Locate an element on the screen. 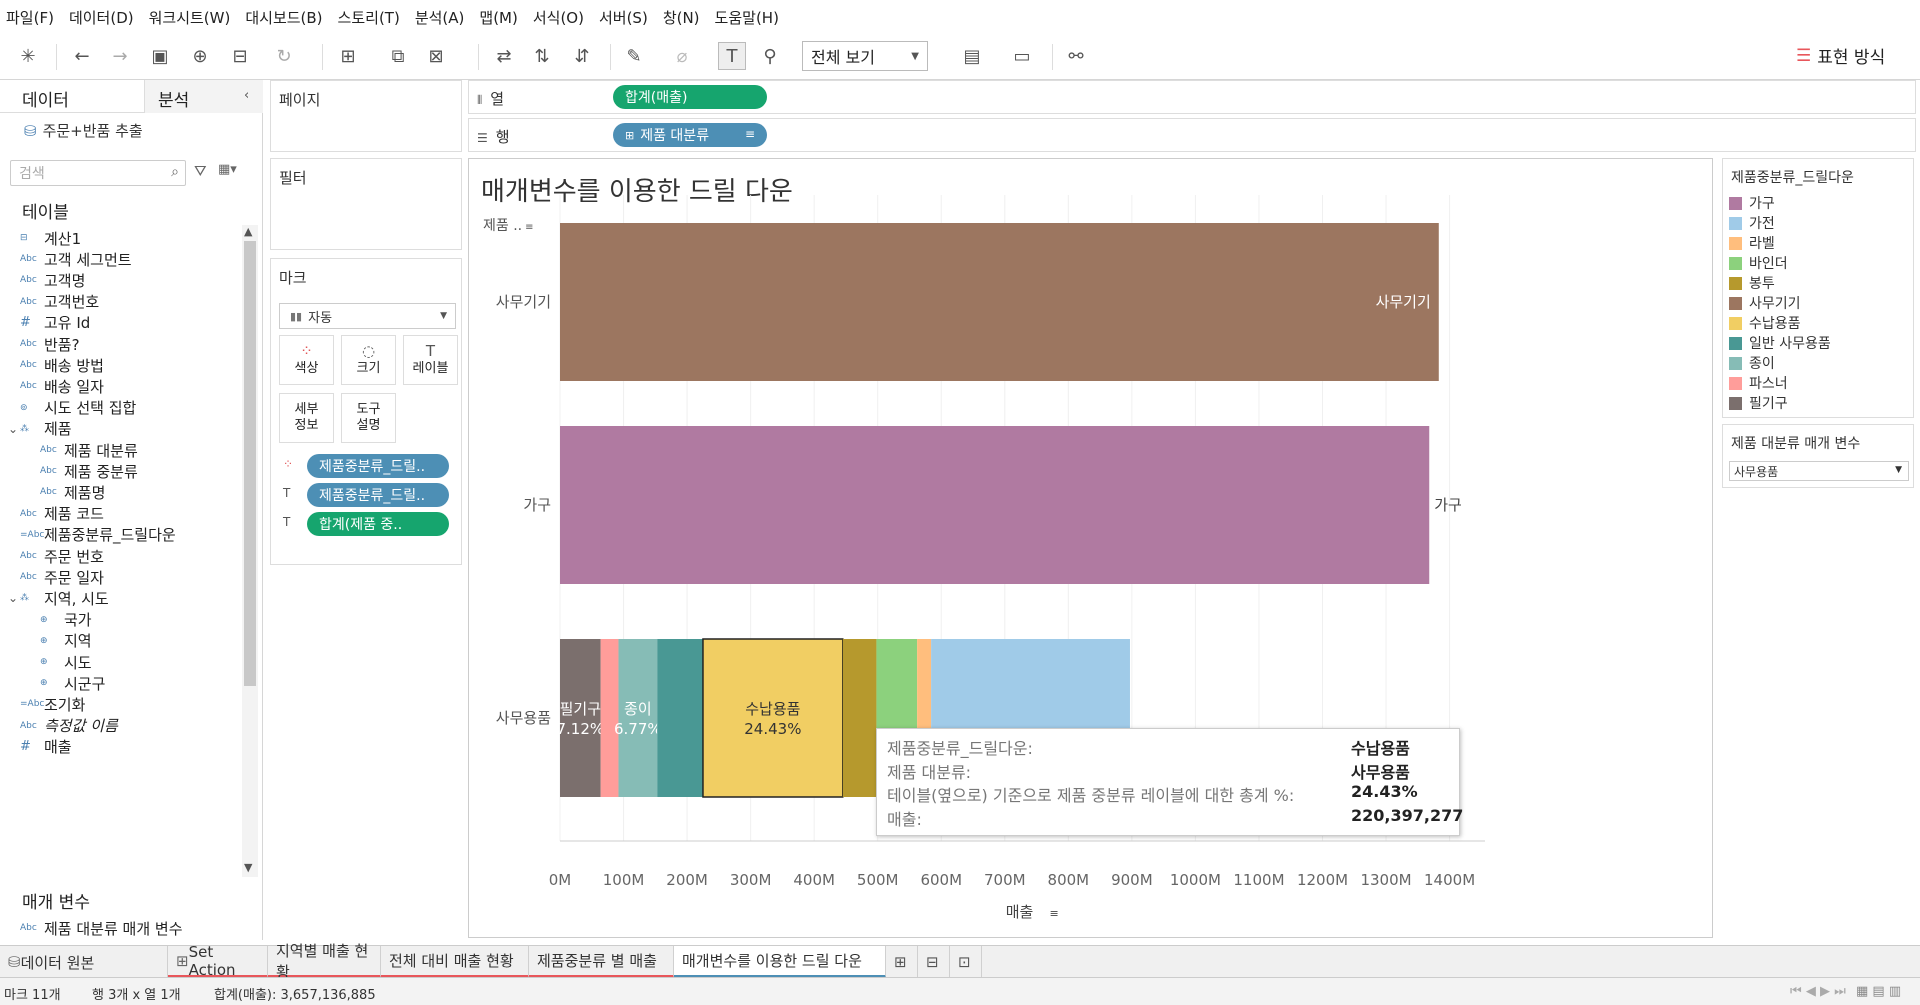  show-cards-icon: ▤ is located at coordinates (972, 56).